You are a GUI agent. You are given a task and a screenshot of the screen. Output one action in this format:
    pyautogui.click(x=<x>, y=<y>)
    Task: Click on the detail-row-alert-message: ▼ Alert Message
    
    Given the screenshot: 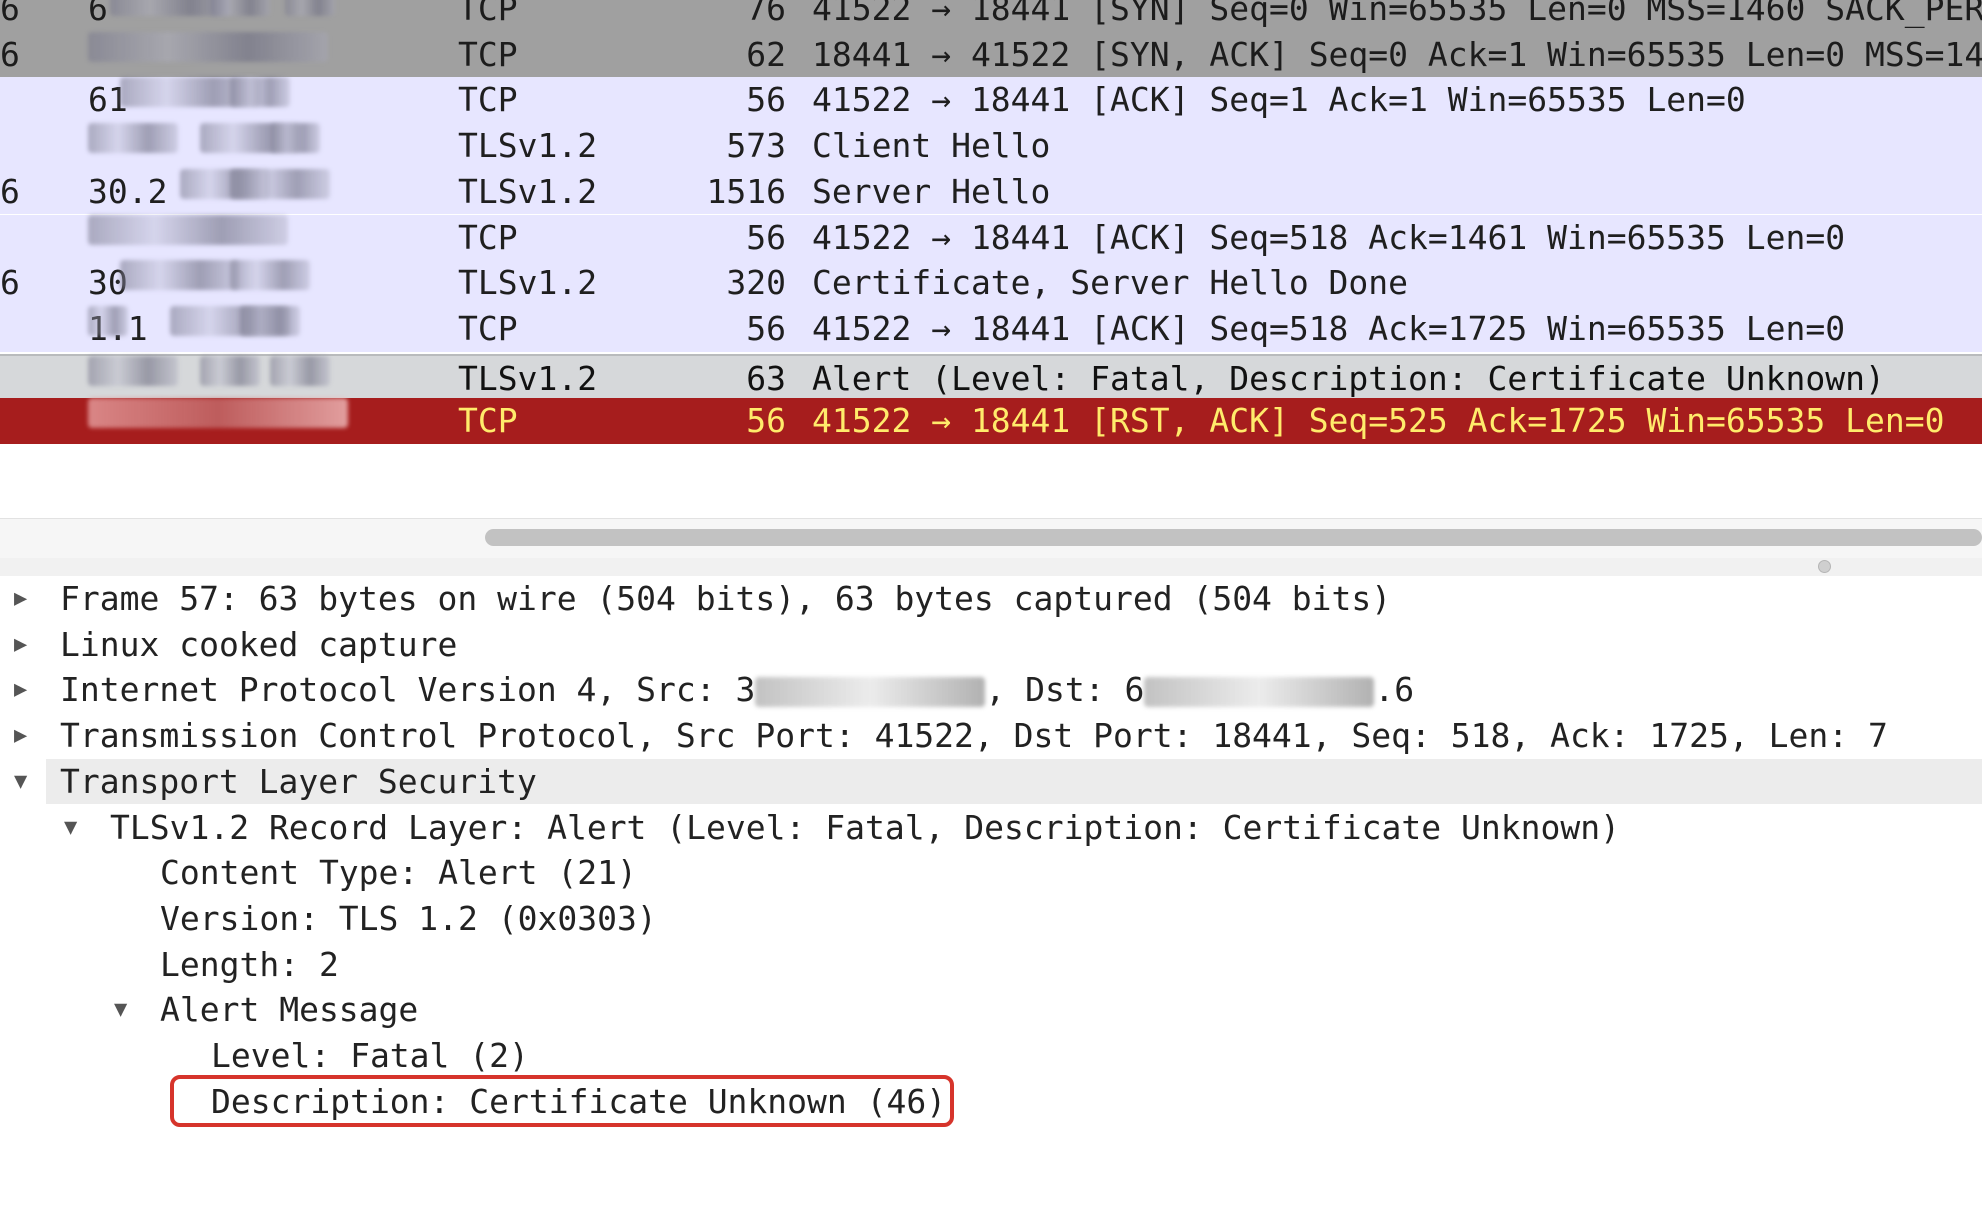 What is the action you would take?
    pyautogui.click(x=991, y=1010)
    